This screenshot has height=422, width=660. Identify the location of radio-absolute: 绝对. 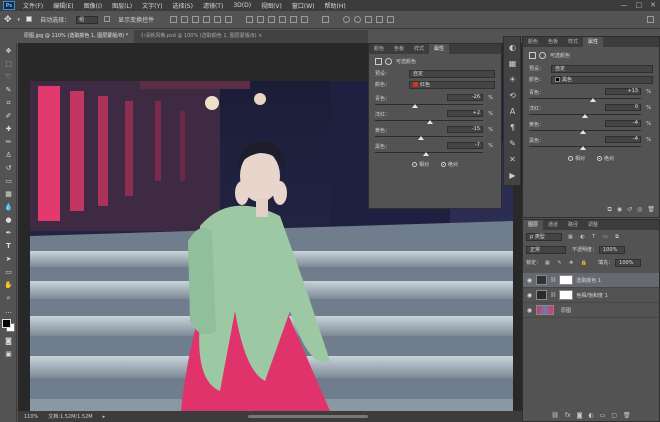
(449, 164).